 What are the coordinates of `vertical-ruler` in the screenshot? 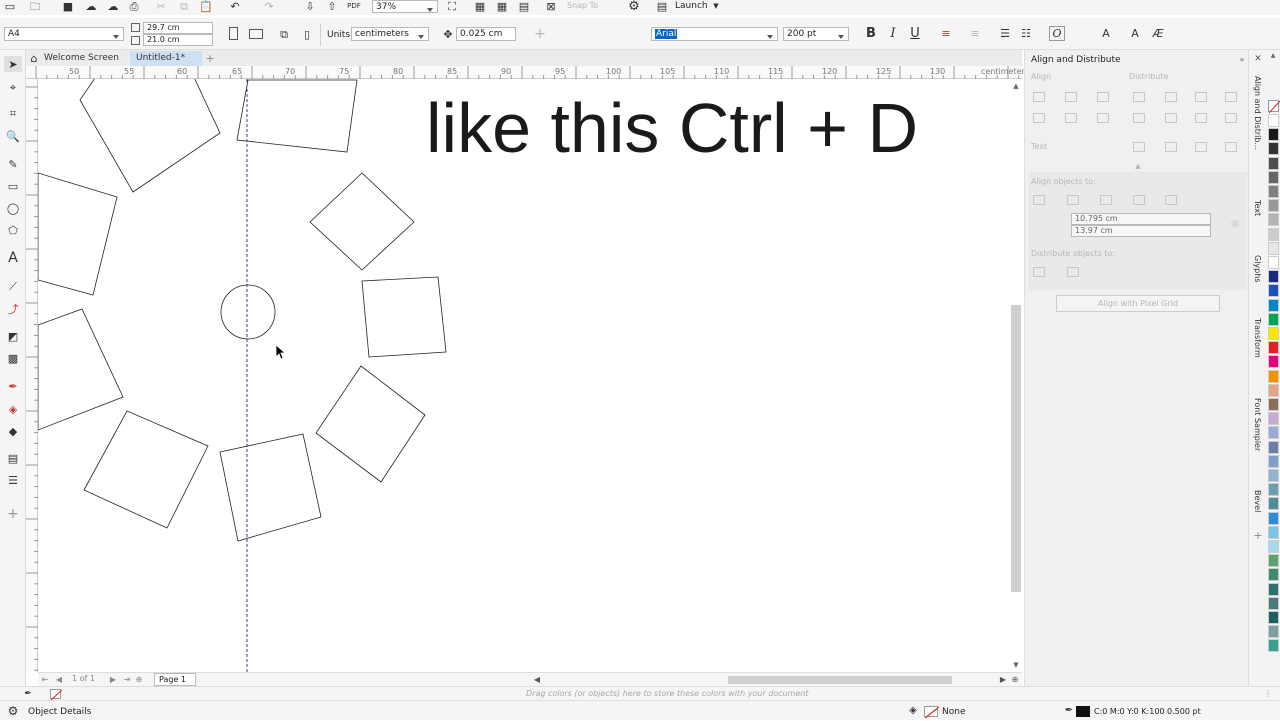 It's located at (32, 375).